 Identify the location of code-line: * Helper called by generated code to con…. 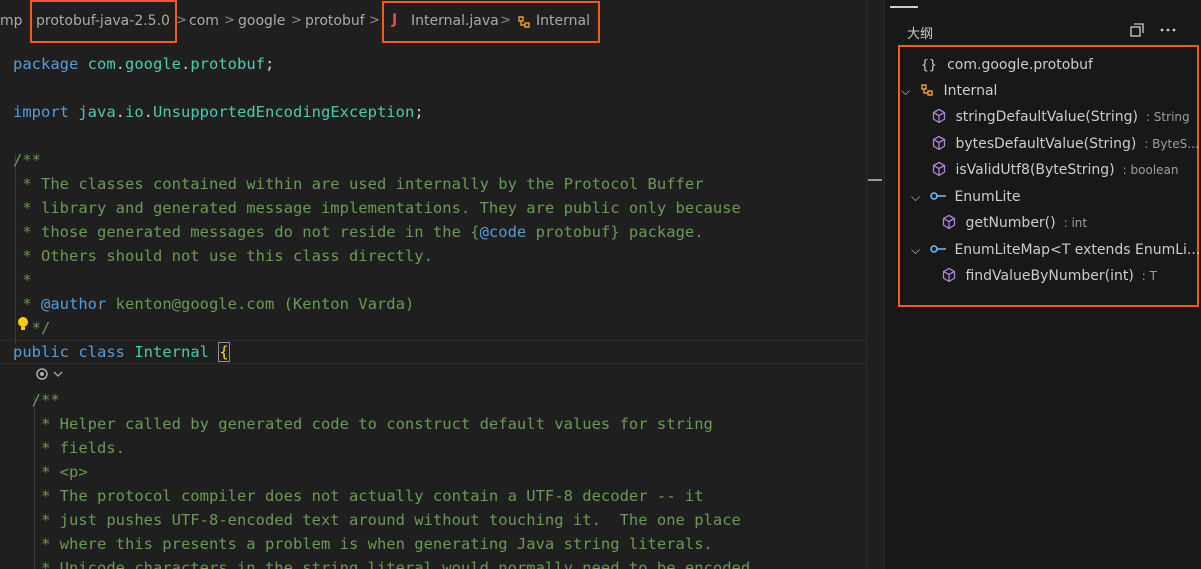
(439, 424).